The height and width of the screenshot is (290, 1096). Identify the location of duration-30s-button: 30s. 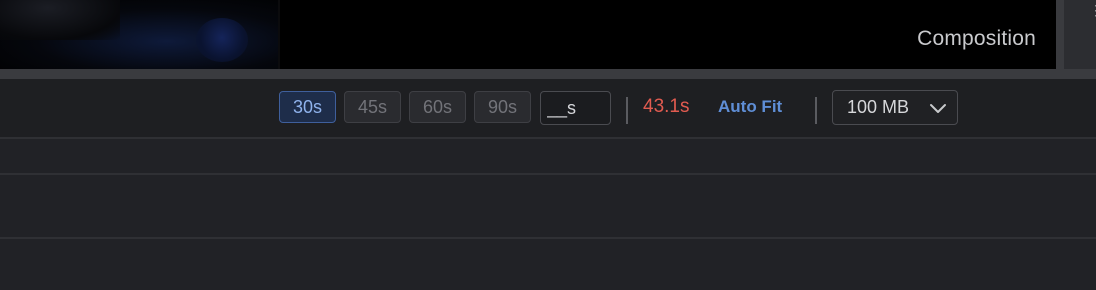
(307, 107).